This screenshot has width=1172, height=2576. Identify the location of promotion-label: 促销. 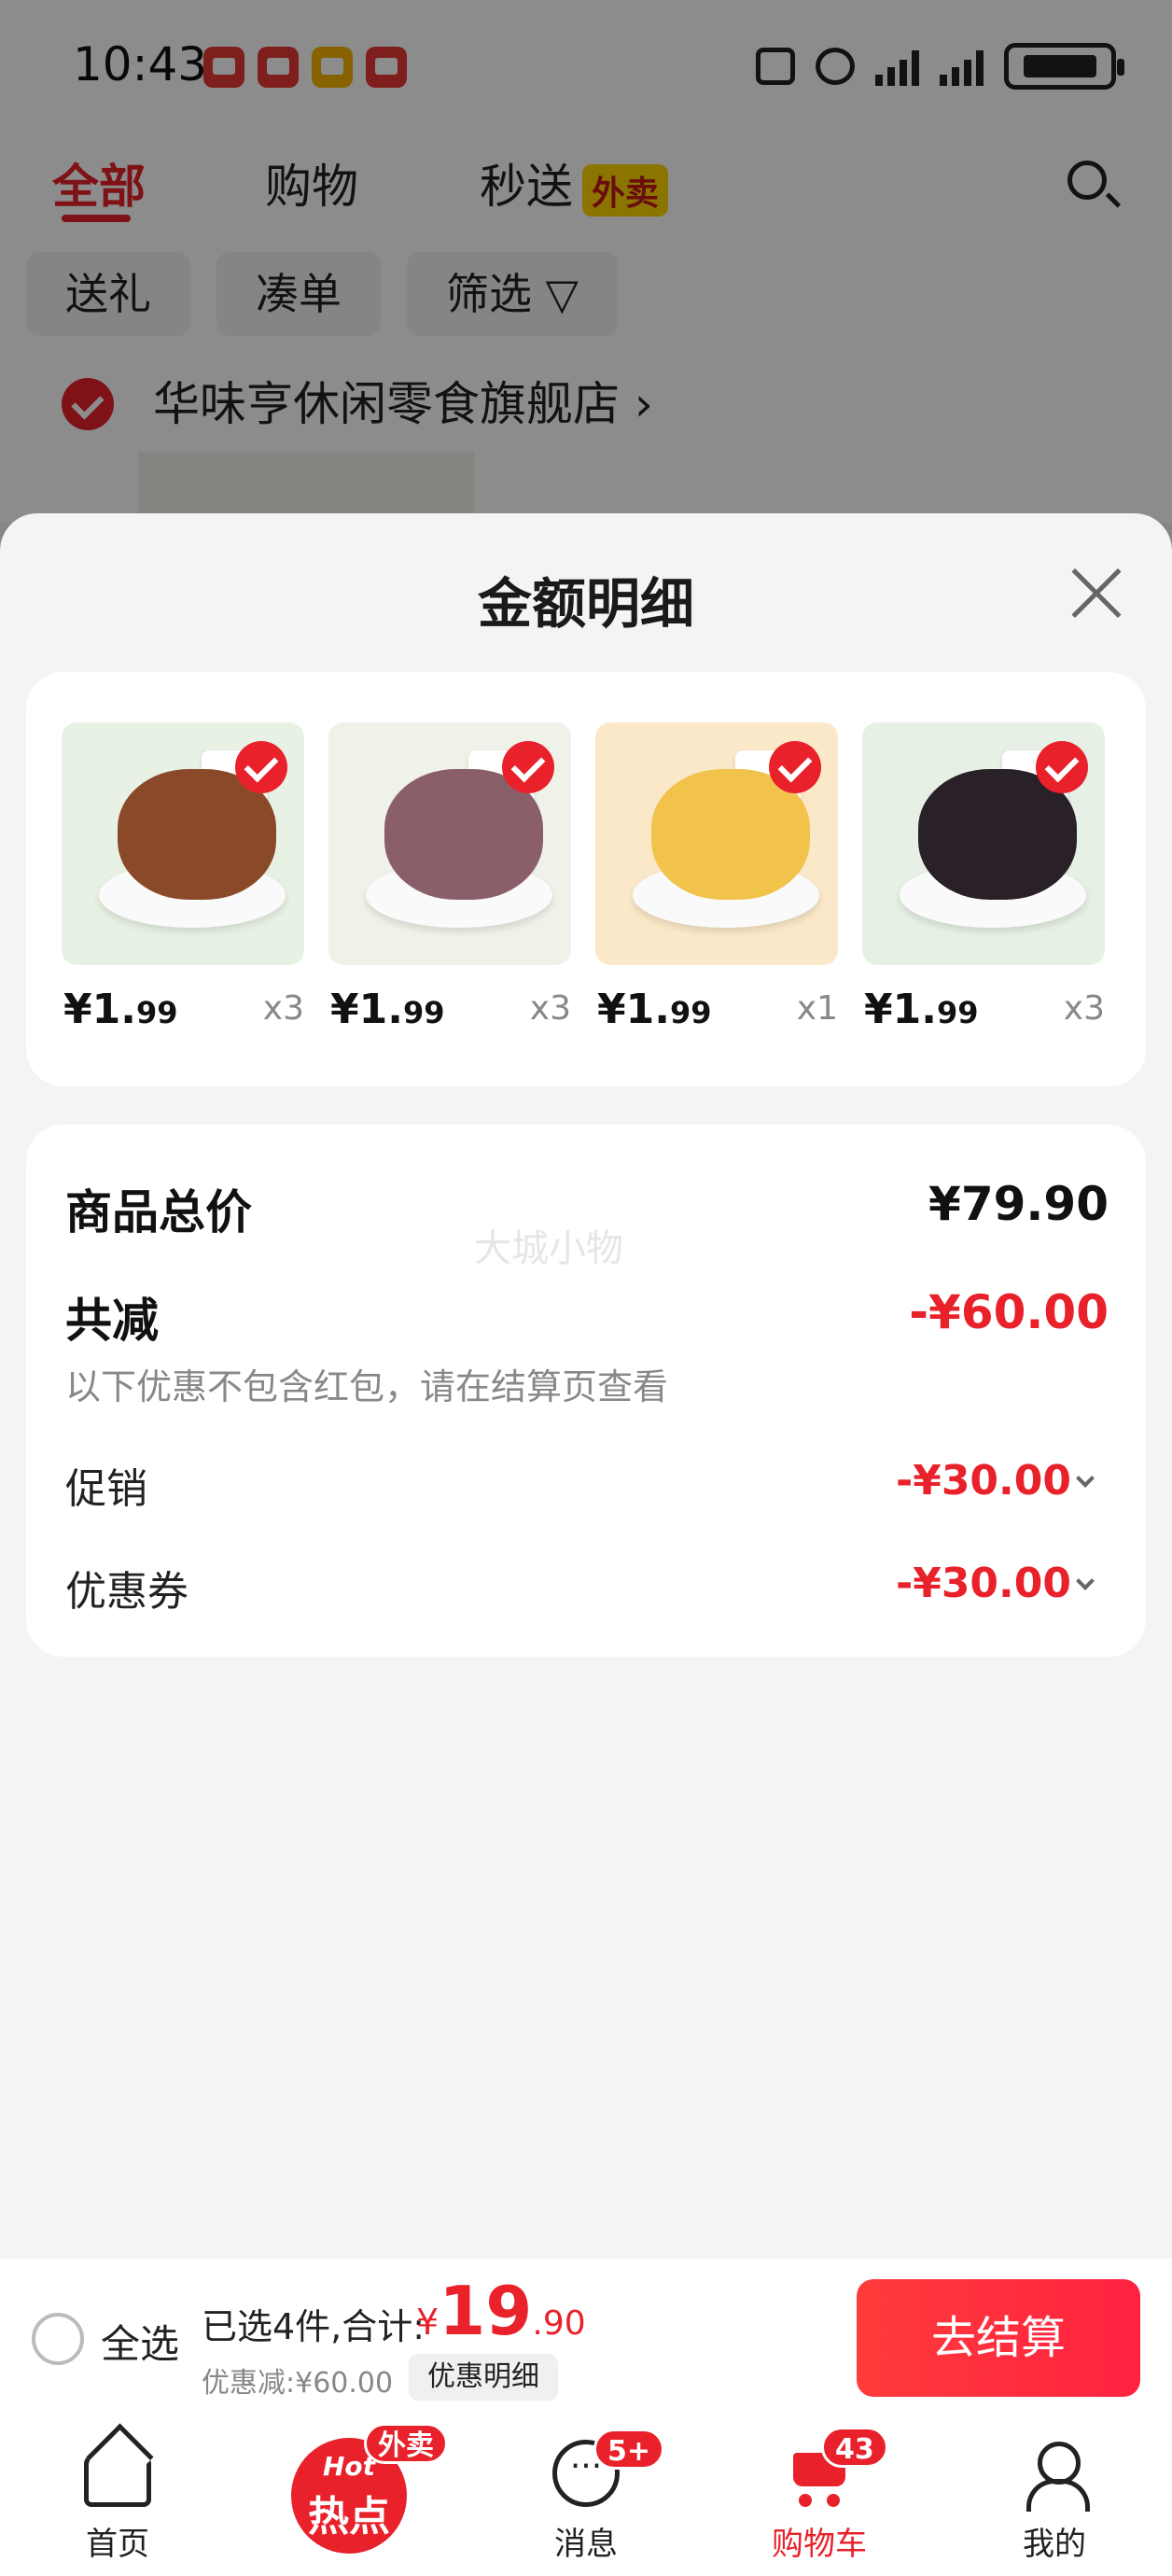
(106, 1489).